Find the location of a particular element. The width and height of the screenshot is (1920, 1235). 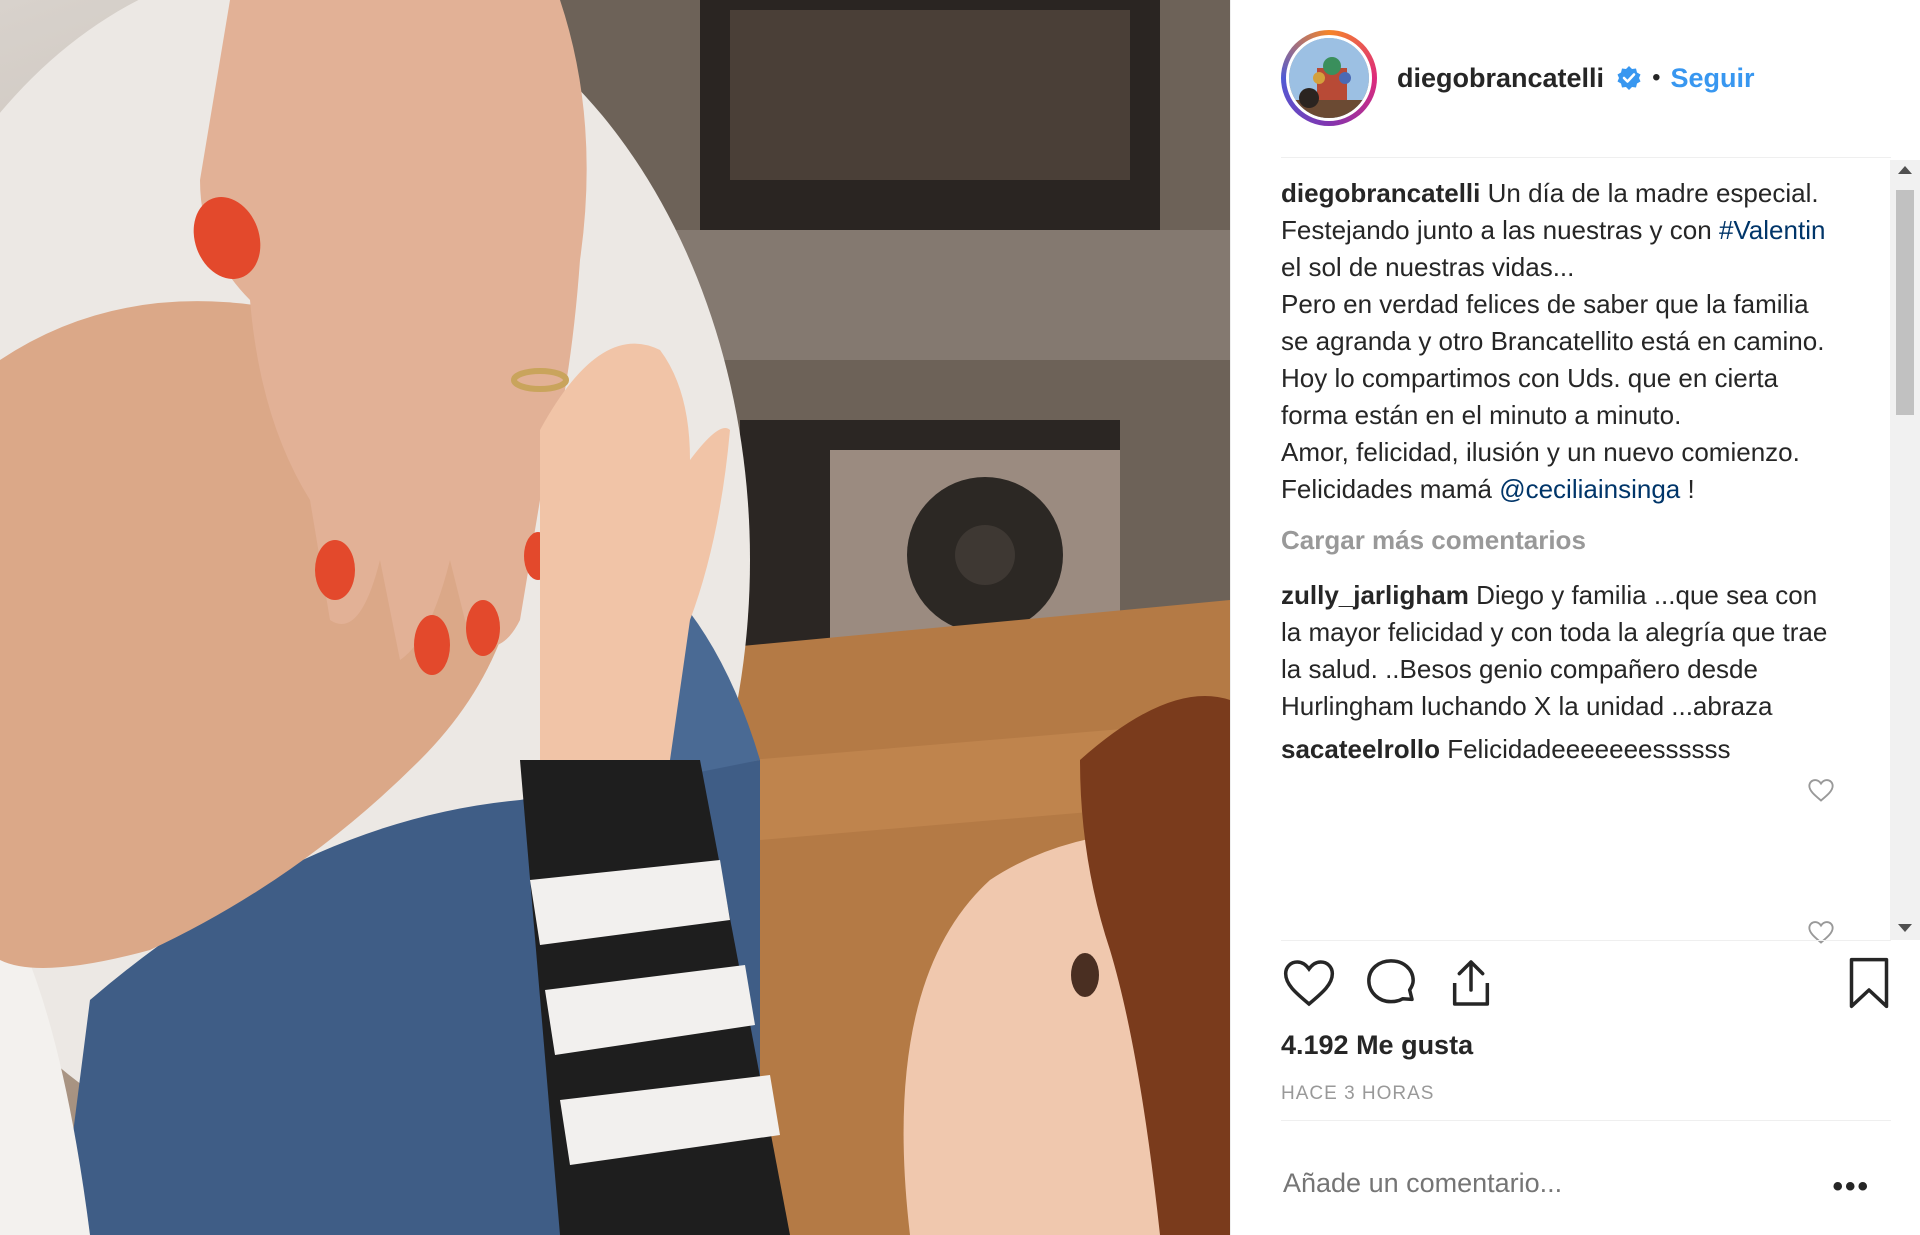

comment-item: sacateelrollo Felicidadeeeeeeessssss is located at coordinates (1561, 749).